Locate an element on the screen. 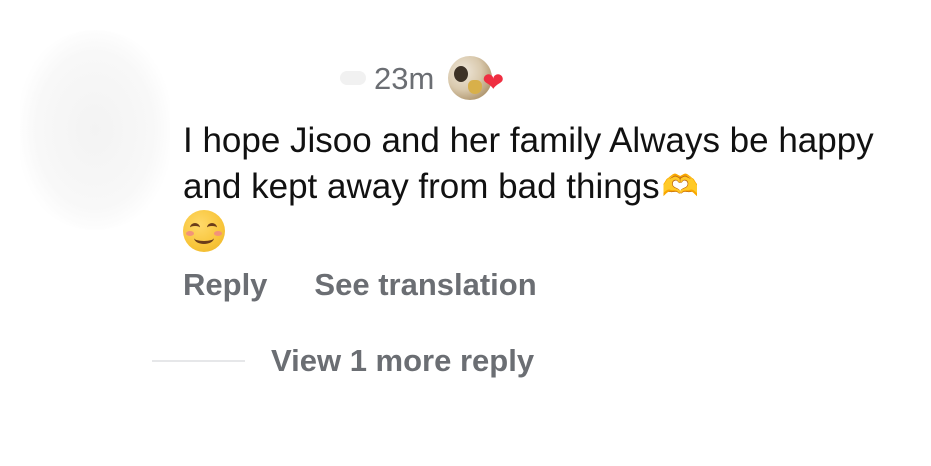 This screenshot has width=931, height=466. comment-emoji-line is located at coordinates (205, 232).